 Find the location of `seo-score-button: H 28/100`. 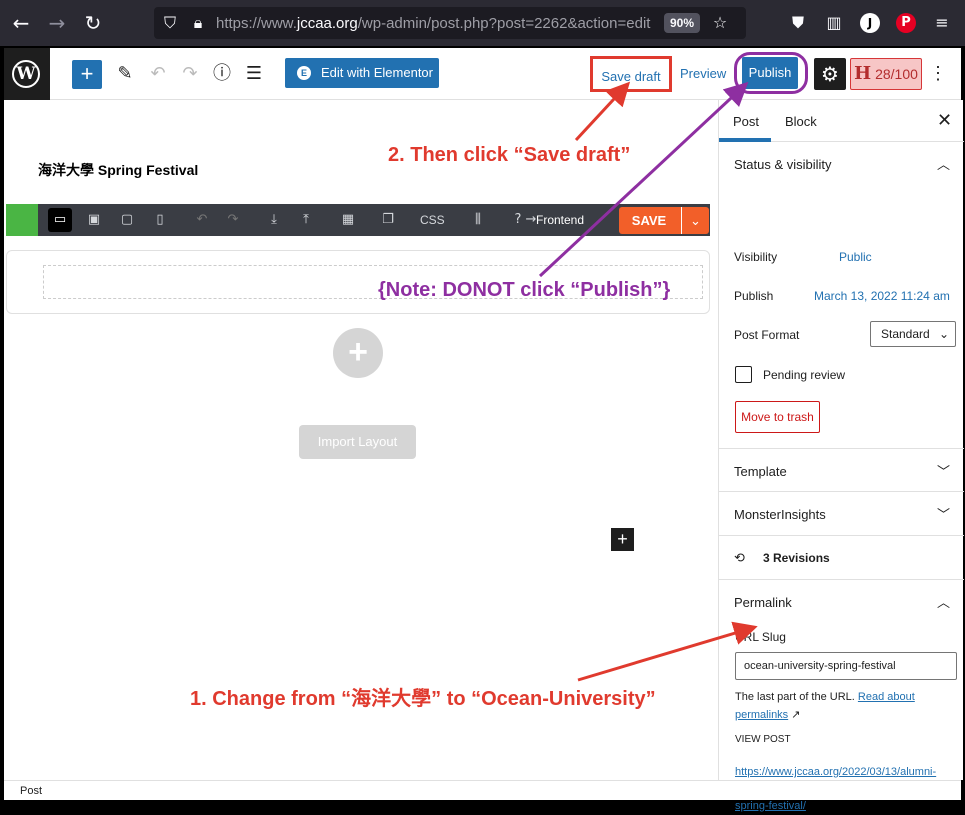

seo-score-button: H 28/100 is located at coordinates (886, 74).